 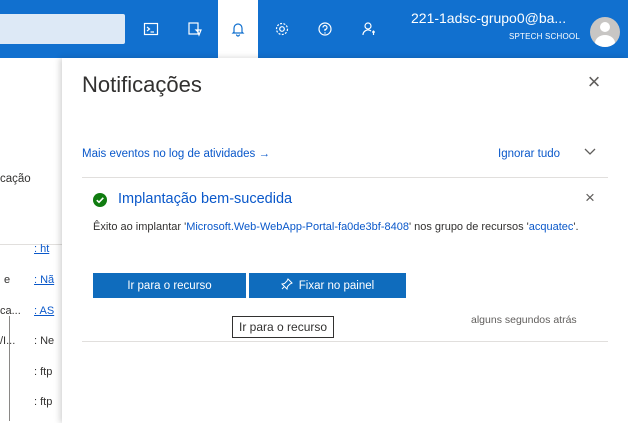 I want to click on message-text: Êxito ao implantar ', so click(x=140, y=227).